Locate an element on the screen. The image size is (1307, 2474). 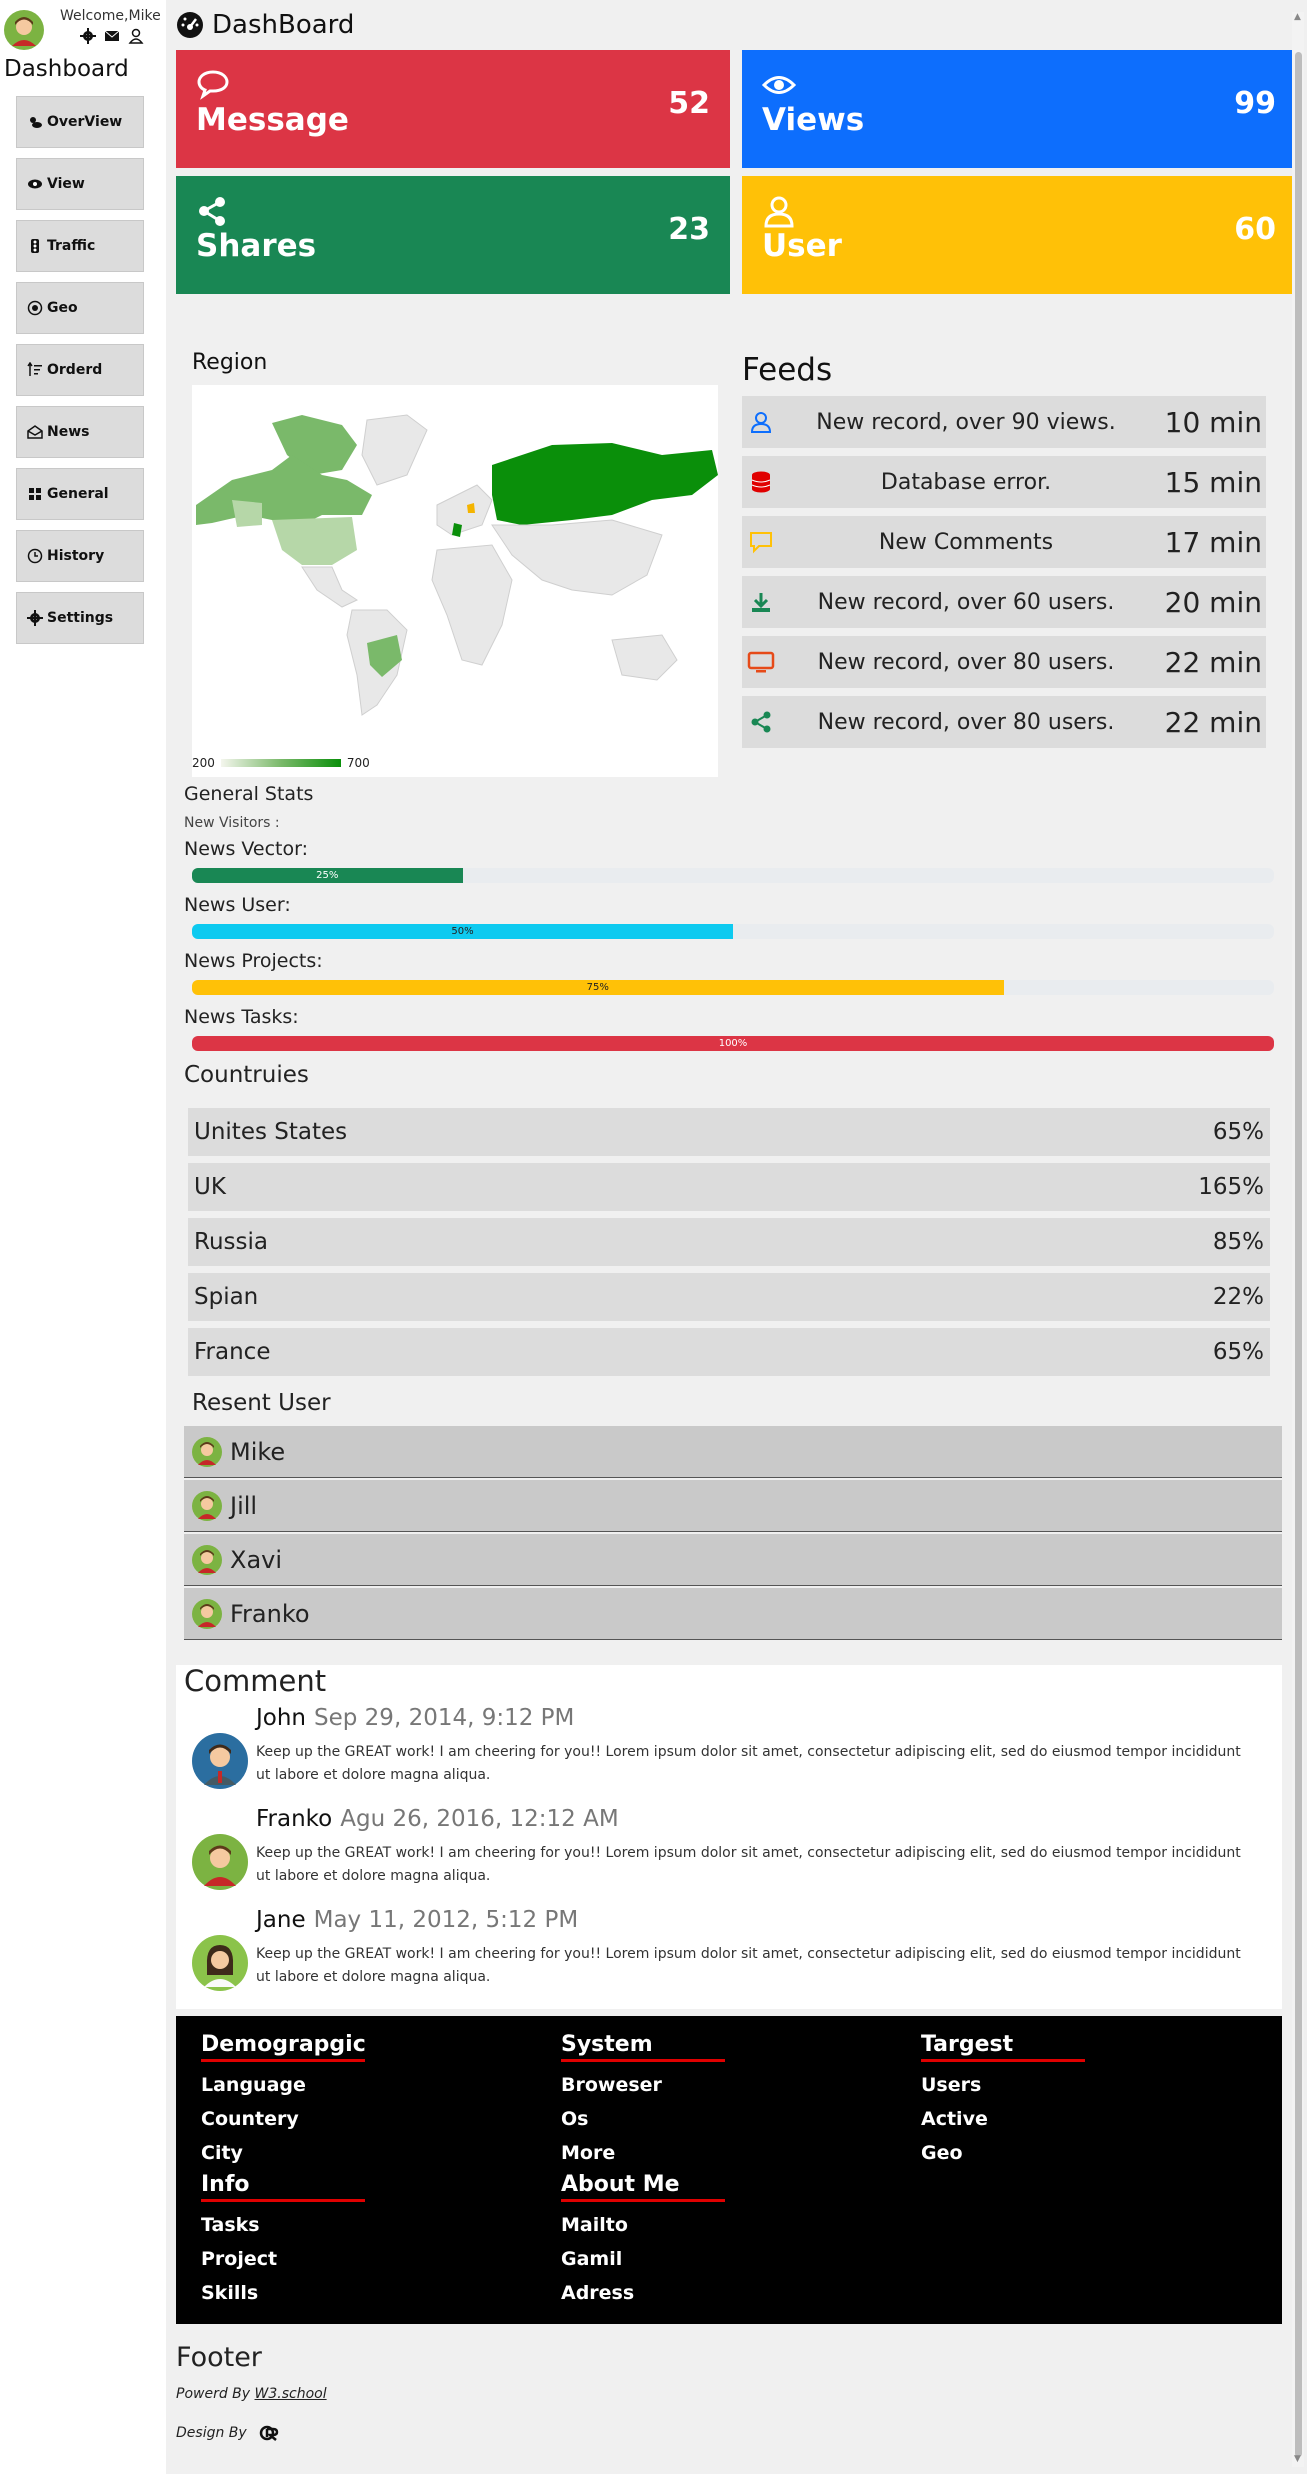
progress-label: News Tasks: is located at coordinates (241, 1017).